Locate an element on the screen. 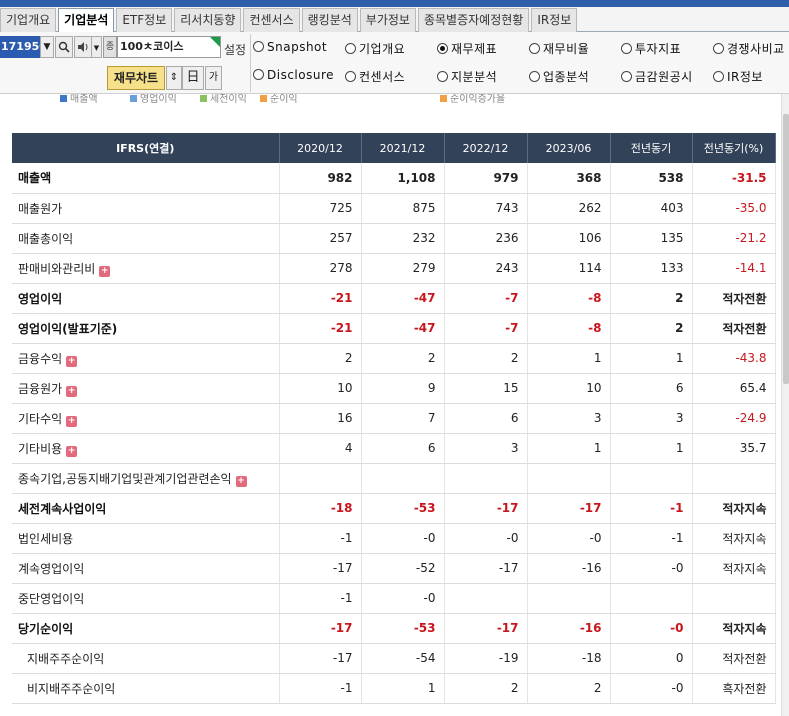  chart-scroll-button: ⇕ is located at coordinates (174, 78).